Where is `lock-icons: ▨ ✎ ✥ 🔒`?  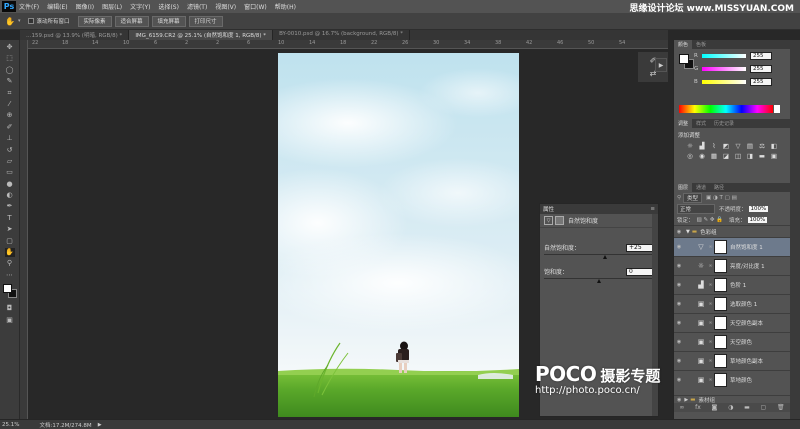 lock-icons: ▨ ✎ ✥ 🔒 is located at coordinates (710, 220).